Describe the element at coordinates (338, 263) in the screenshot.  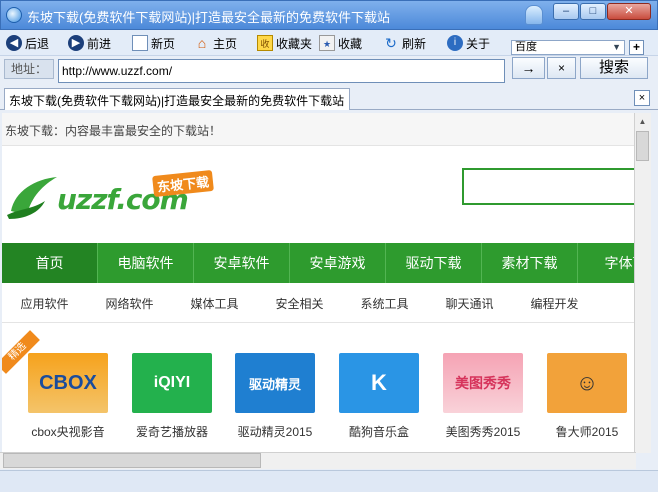
I see `nav-item-android-games: 安卓游戏` at that location.